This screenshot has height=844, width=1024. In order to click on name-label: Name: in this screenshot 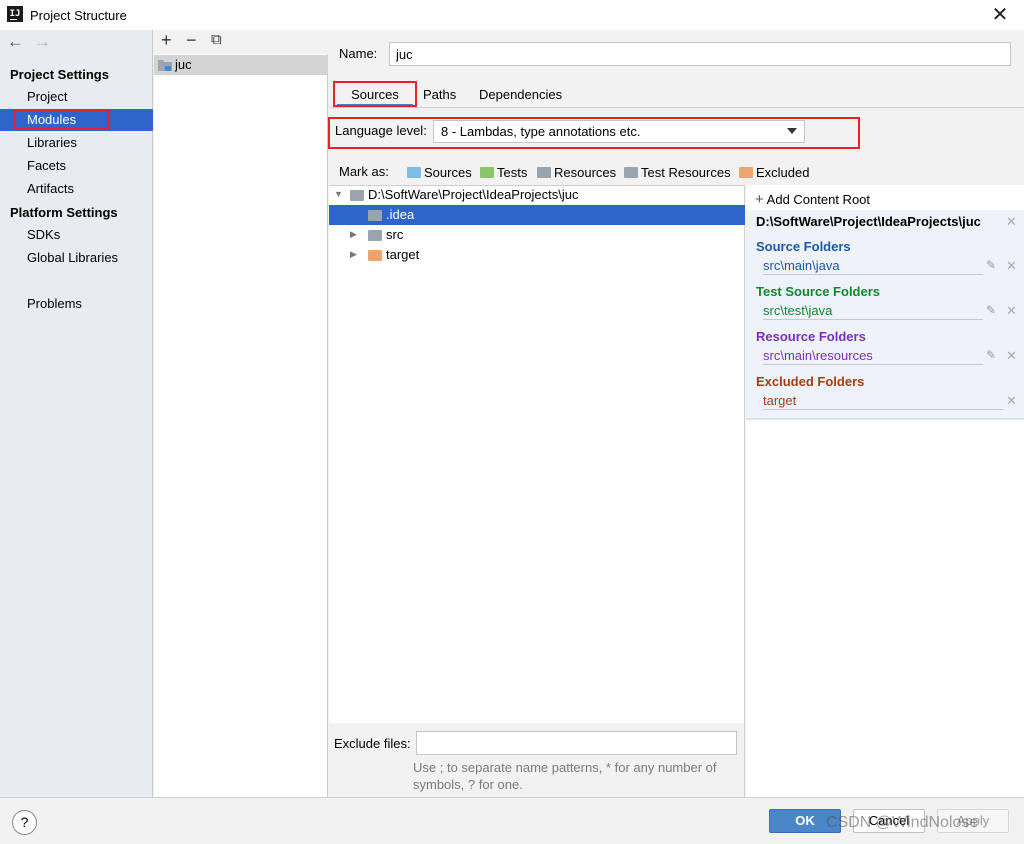, I will do `click(358, 53)`.